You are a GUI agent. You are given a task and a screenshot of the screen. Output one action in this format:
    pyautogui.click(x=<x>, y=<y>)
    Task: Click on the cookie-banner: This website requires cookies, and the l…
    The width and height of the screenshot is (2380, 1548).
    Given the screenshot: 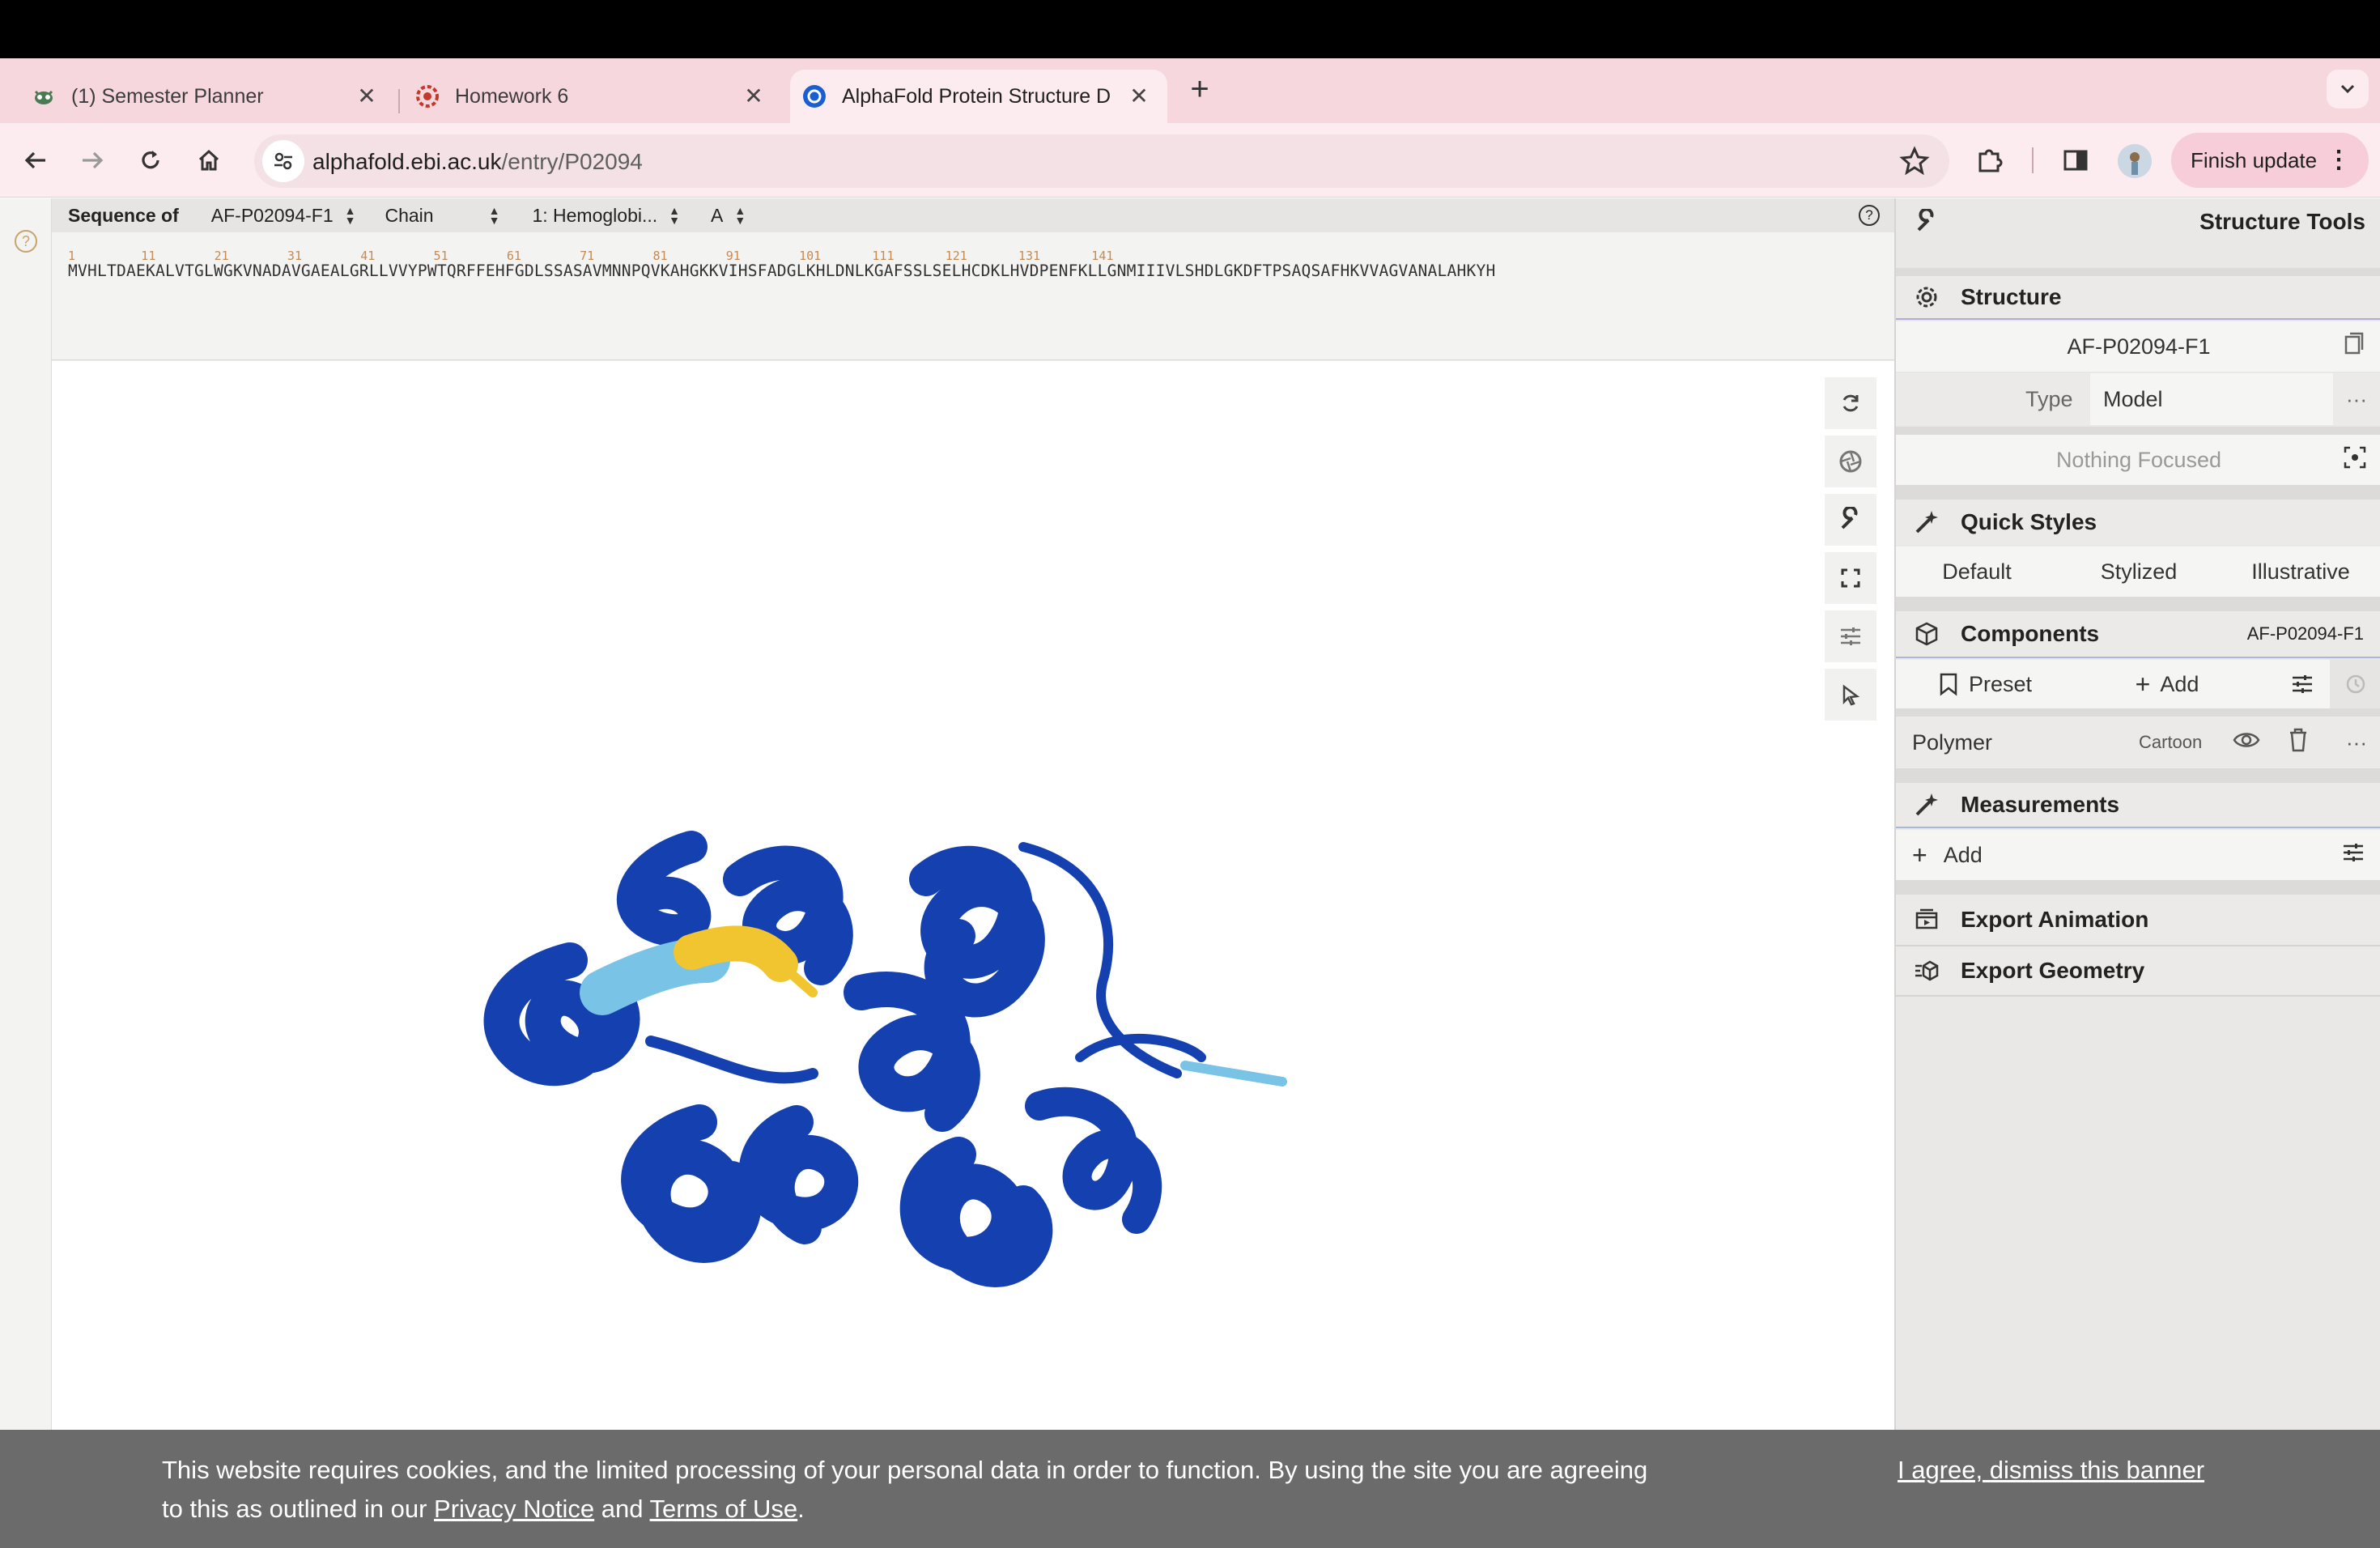 What is the action you would take?
    pyautogui.click(x=1190, y=1489)
    